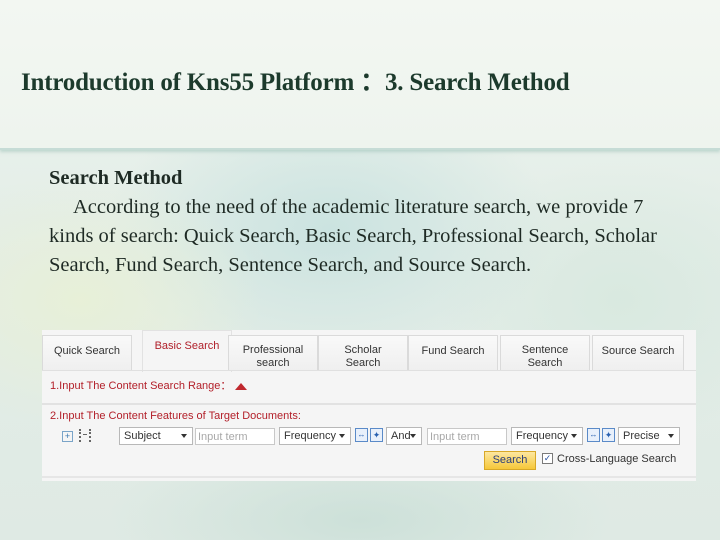 The image size is (720, 540). I want to click on match-select: Precise, so click(649, 436).